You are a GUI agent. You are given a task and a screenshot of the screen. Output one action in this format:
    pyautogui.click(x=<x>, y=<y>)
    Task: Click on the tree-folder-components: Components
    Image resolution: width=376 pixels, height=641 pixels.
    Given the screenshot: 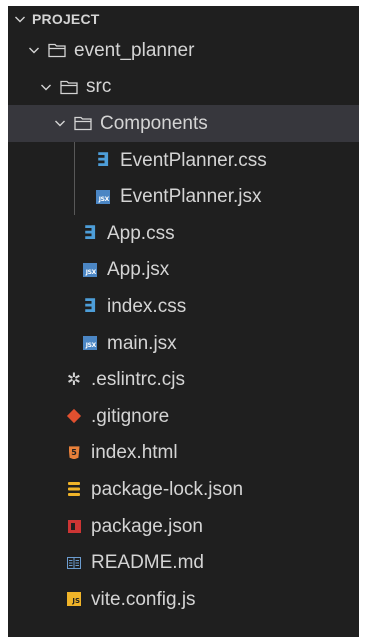 What is the action you would take?
    pyautogui.click(x=183, y=123)
    